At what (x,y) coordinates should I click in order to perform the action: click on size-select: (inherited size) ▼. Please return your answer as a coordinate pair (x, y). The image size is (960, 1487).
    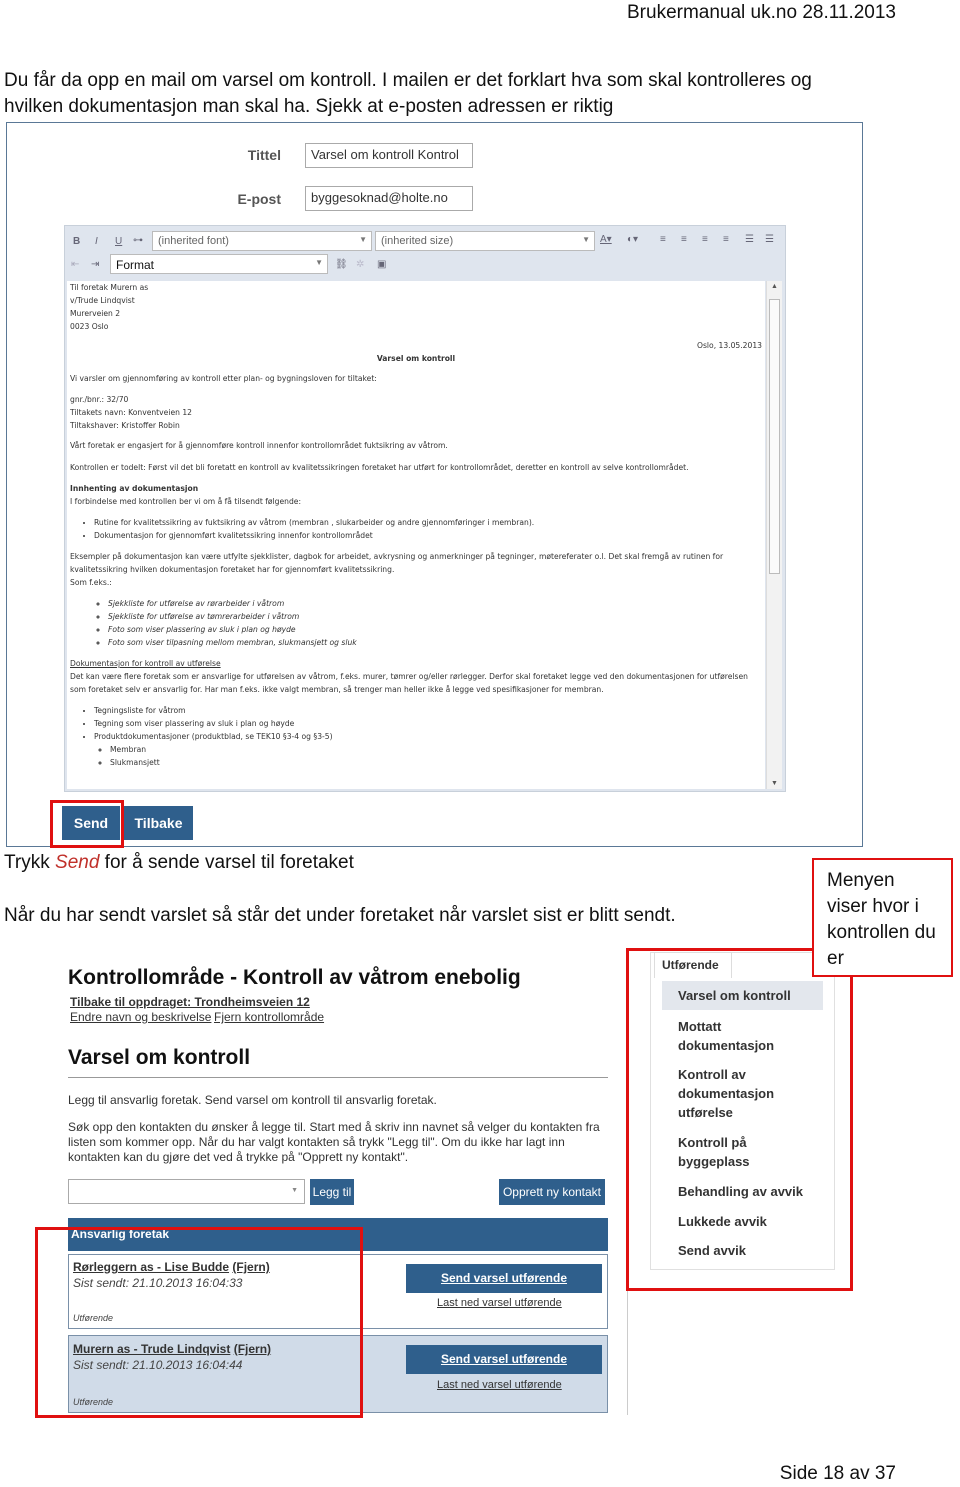
    Looking at the image, I should click on (485, 241).